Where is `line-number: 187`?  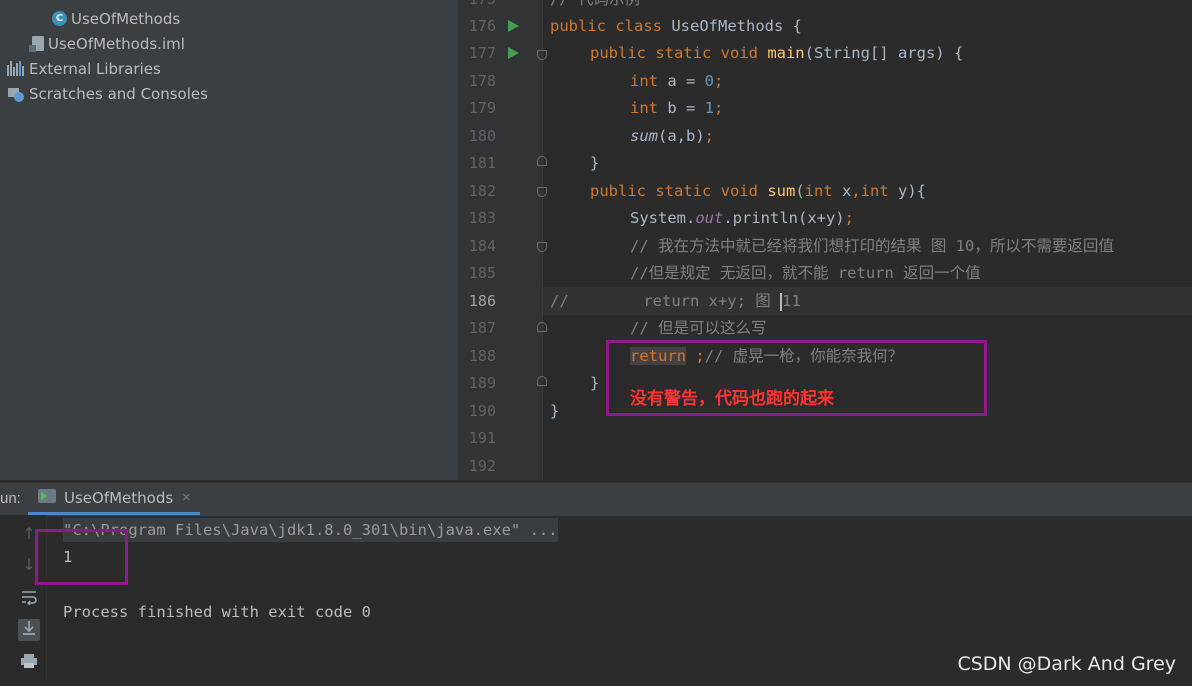
line-number: 187 is located at coordinates (482, 328).